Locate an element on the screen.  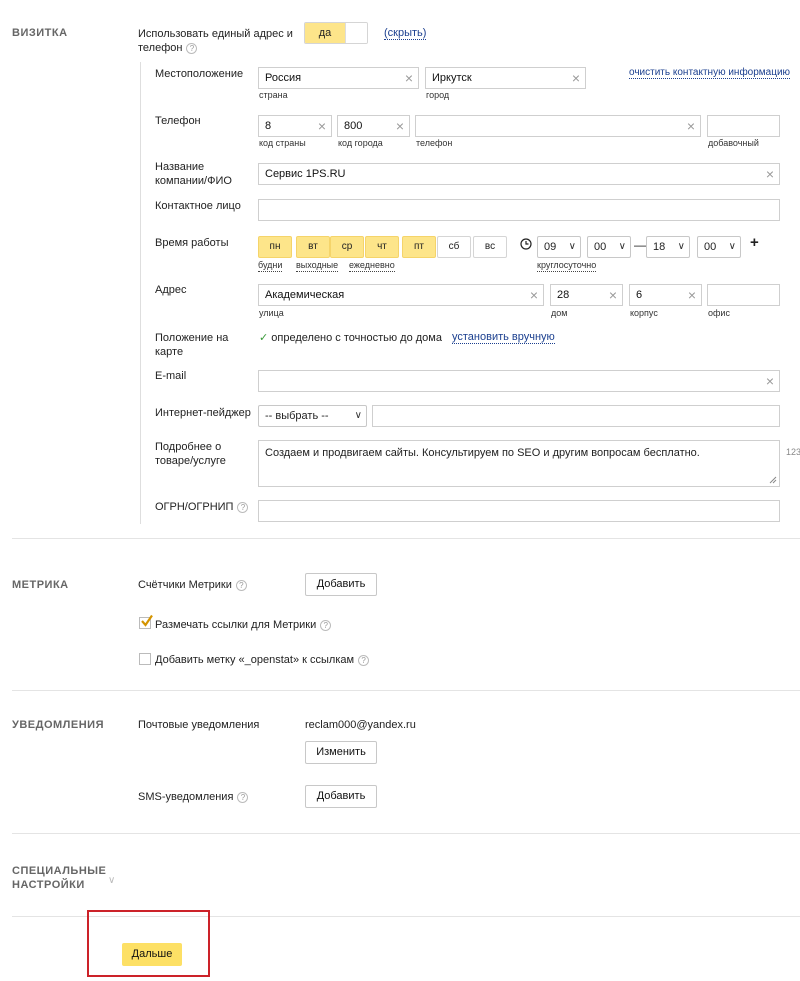
map-label: Положение на карте is located at coordinates (192, 345).